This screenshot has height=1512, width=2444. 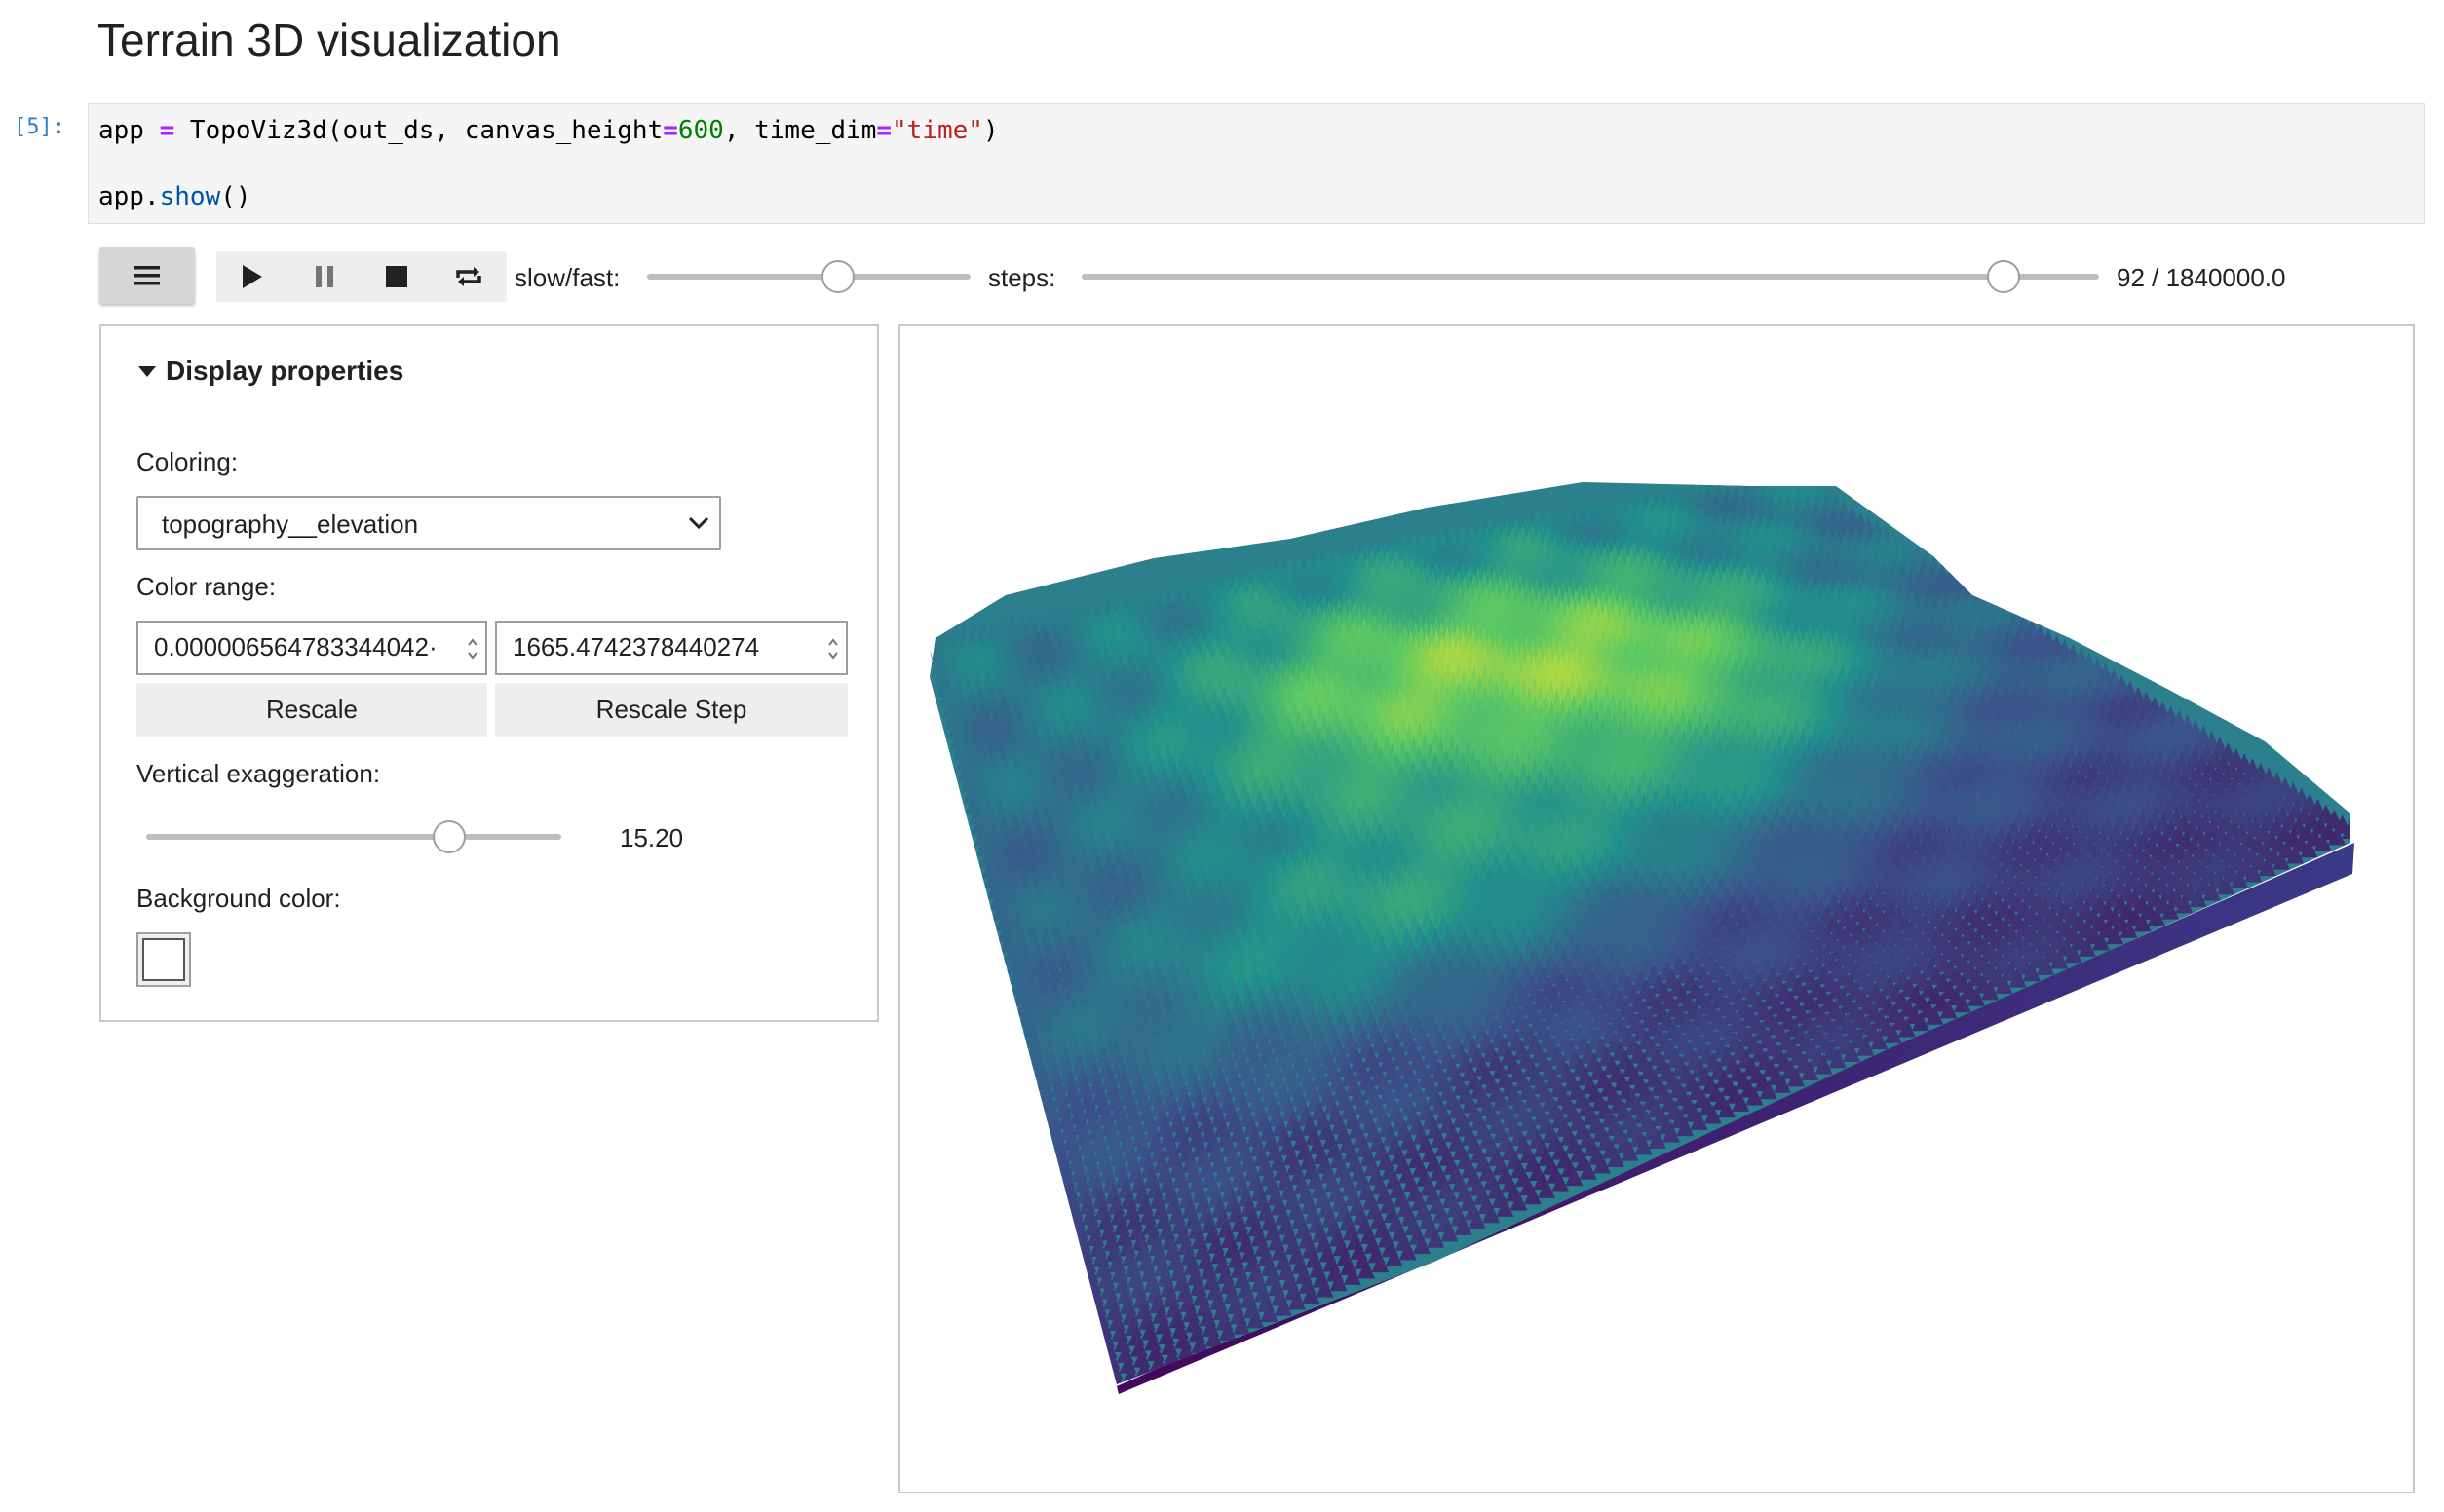 What do you see at coordinates (1022, 278) in the screenshot?
I see `steps-label: steps:` at bounding box center [1022, 278].